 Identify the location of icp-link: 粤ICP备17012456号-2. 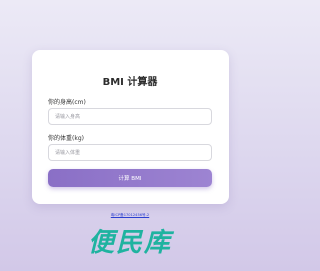
(130, 215).